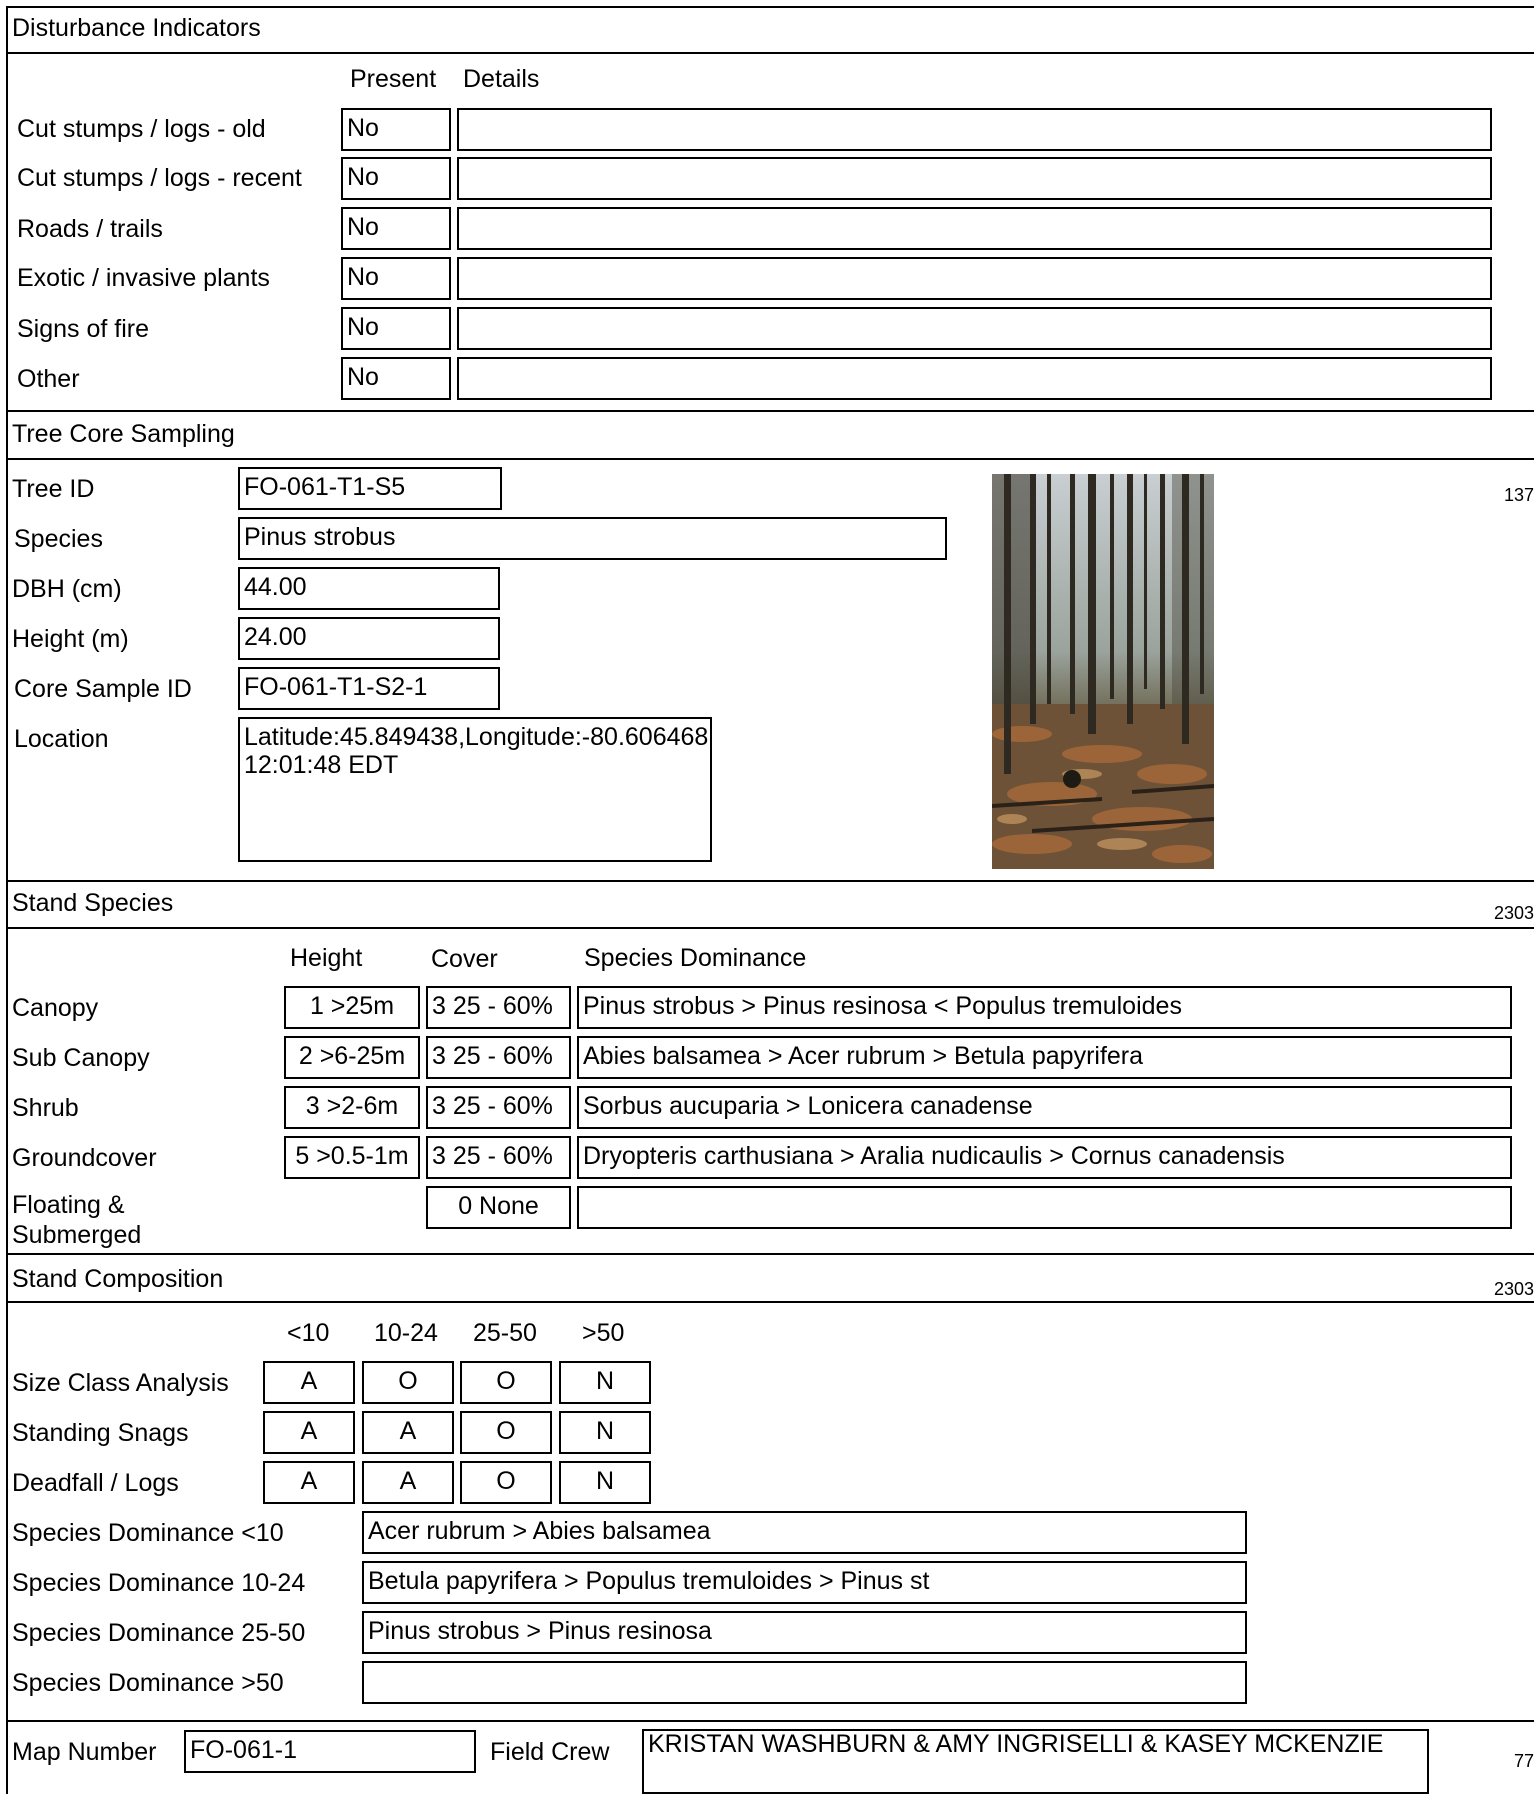 The width and height of the screenshot is (1534, 1794). Describe the element at coordinates (308, 1333) in the screenshot. I see `col-header-lt10: <10` at that location.